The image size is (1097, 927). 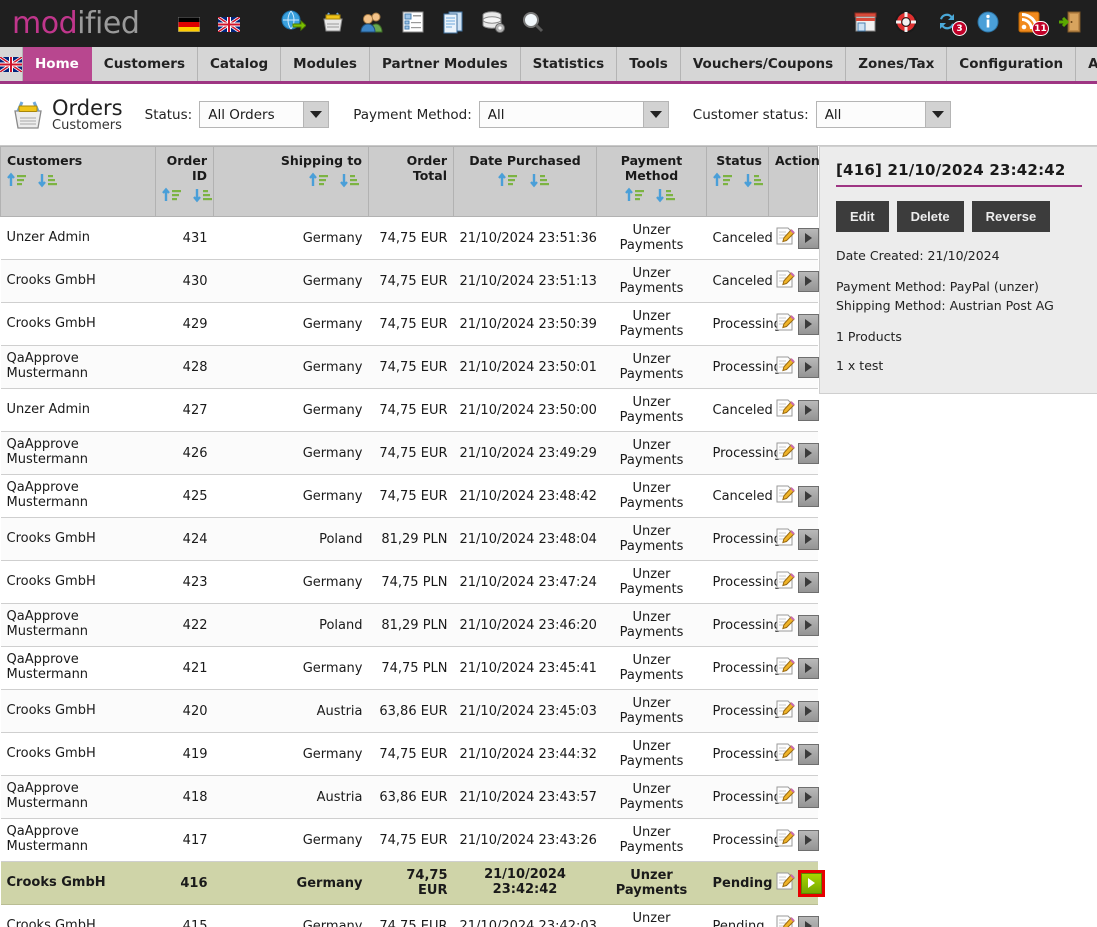 What do you see at coordinates (649, 64) in the screenshot?
I see `nav-item-tools: Tools` at bounding box center [649, 64].